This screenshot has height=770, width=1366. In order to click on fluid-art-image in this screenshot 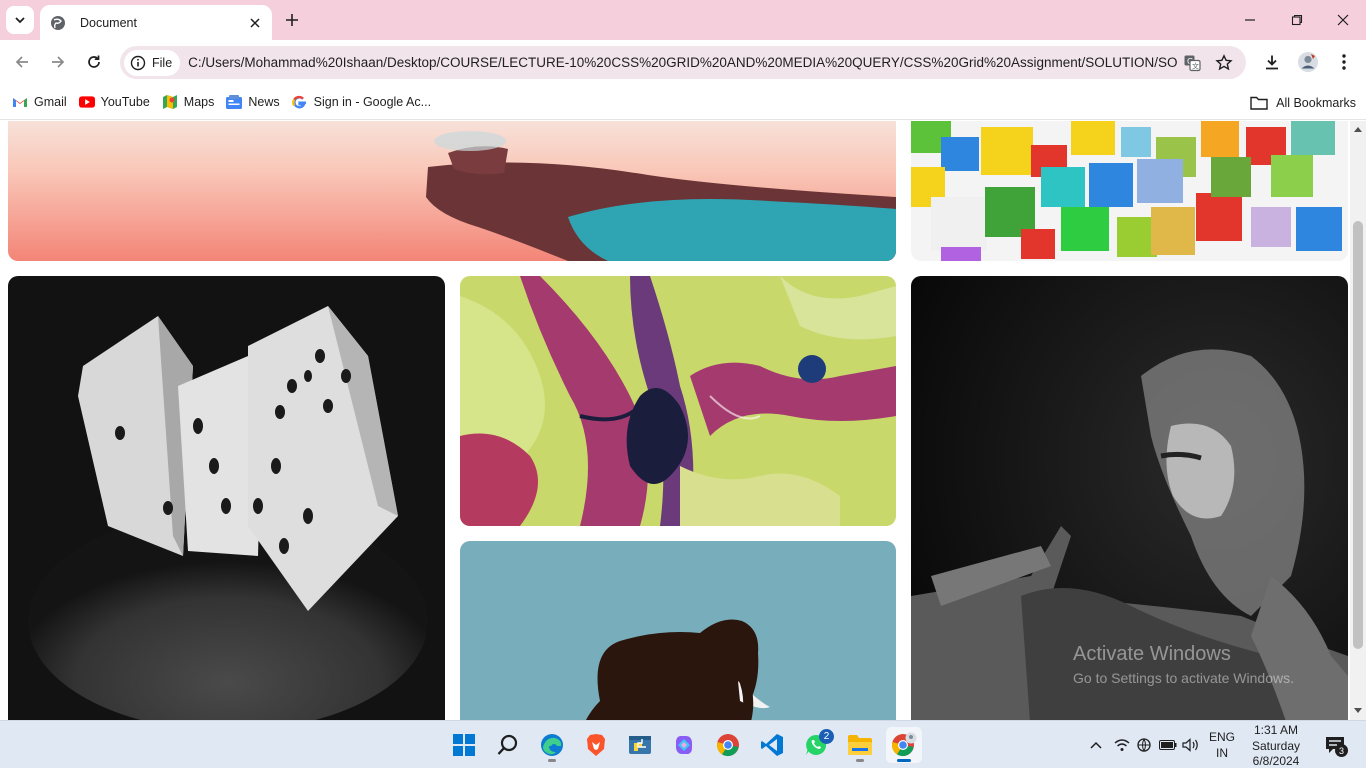, I will do `click(678, 401)`.